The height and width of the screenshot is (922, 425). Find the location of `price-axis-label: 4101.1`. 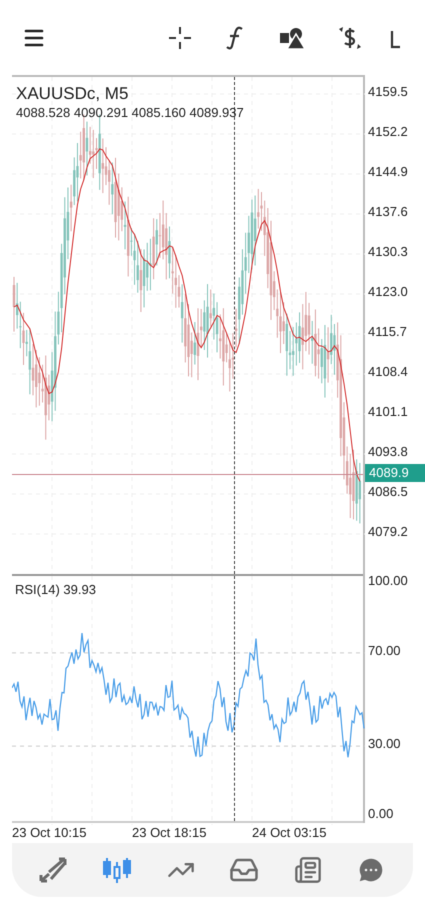

price-axis-label: 4101.1 is located at coordinates (388, 412).